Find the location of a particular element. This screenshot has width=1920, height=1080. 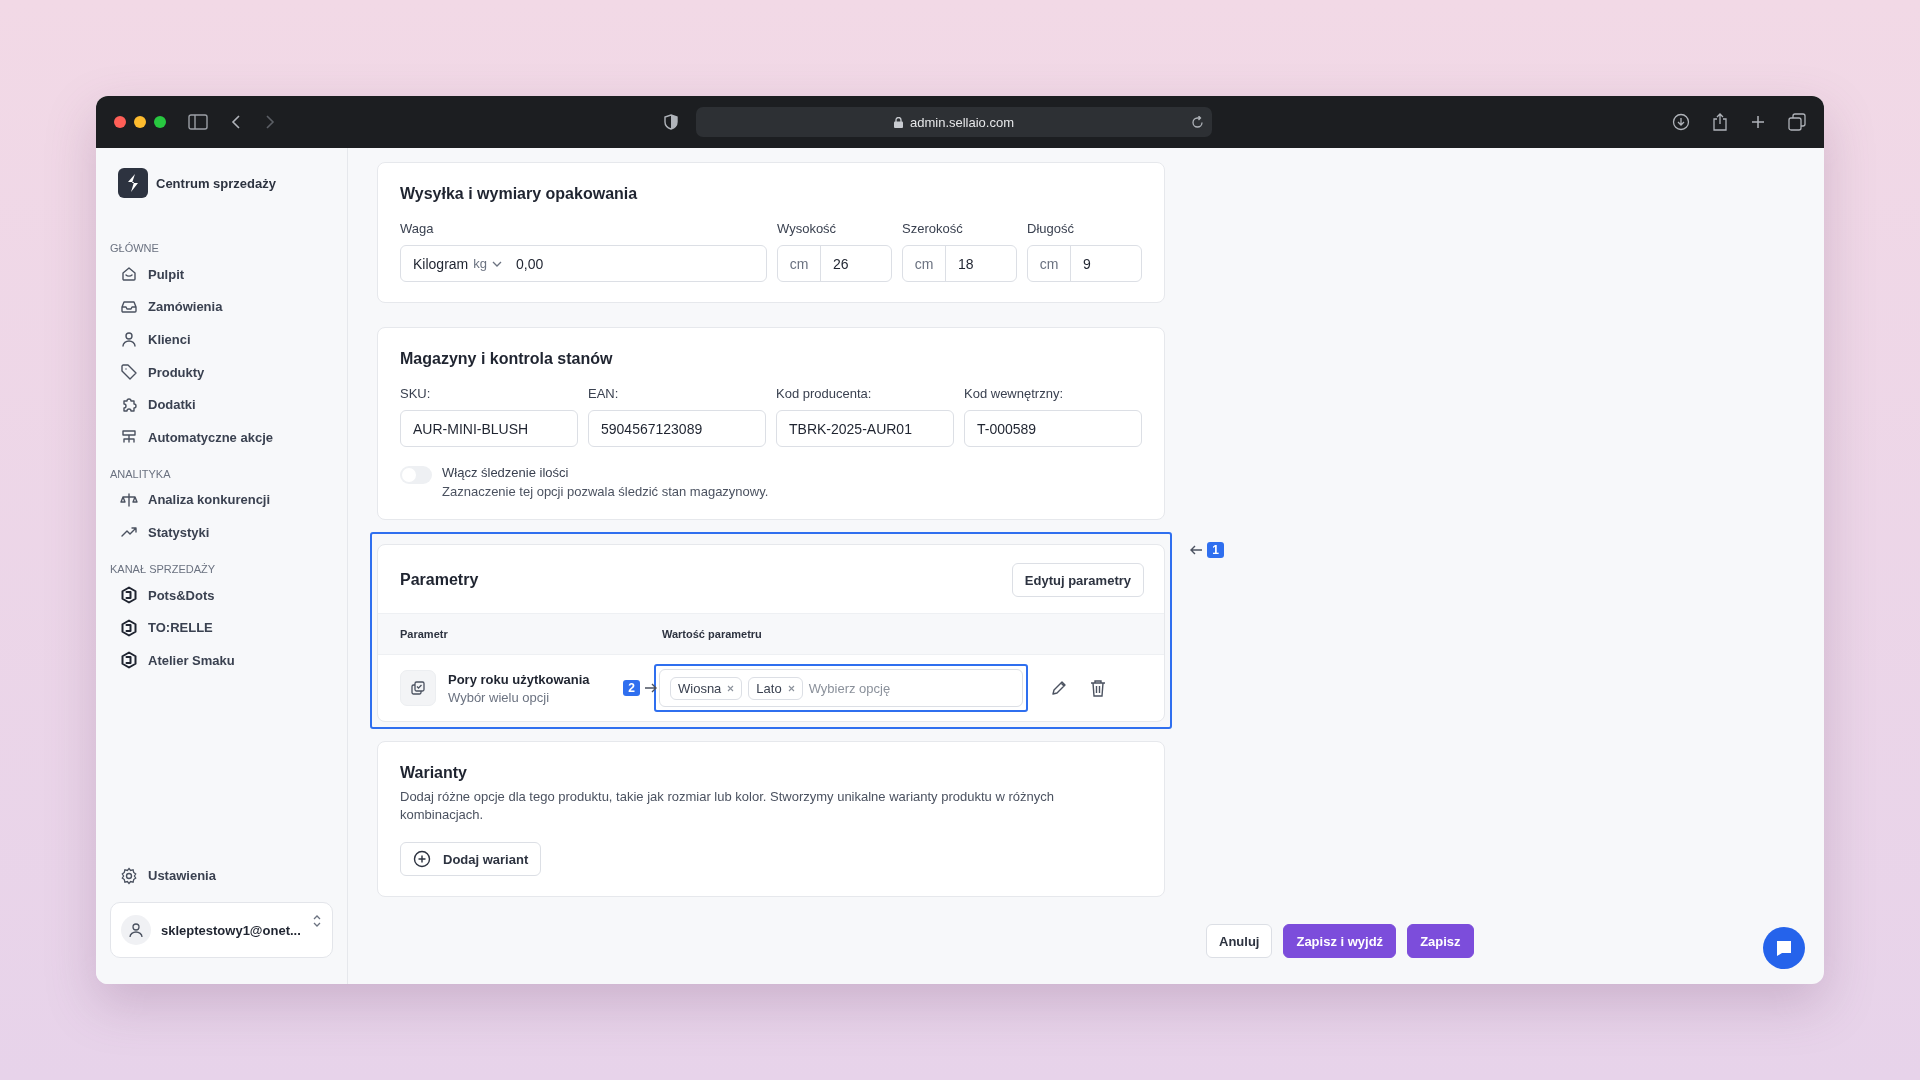

address-bar: admin.sellaio.com is located at coordinates (954, 122).